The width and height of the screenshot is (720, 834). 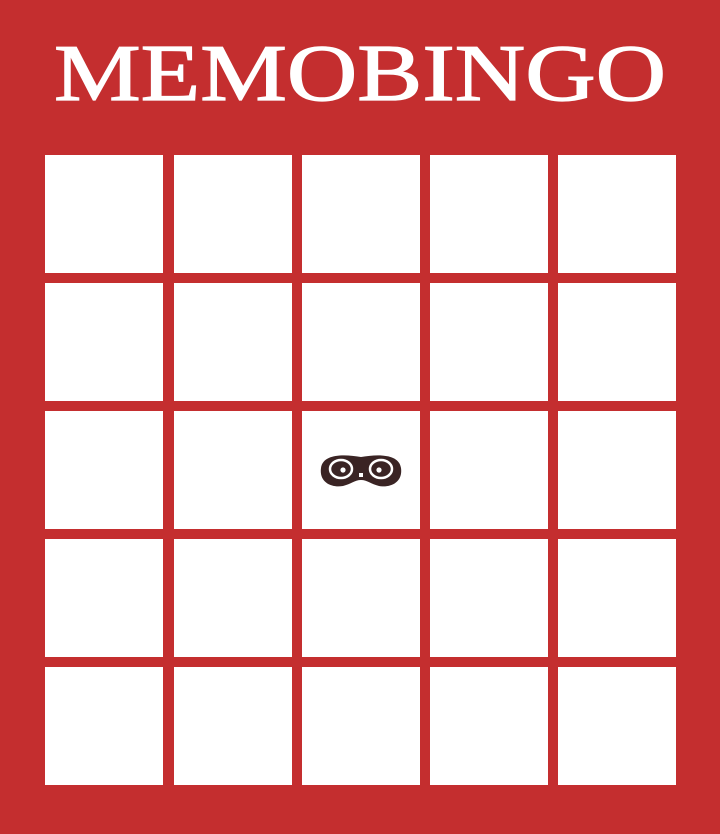 I want to click on card-title: MEMOBINGO, so click(x=360, y=74).